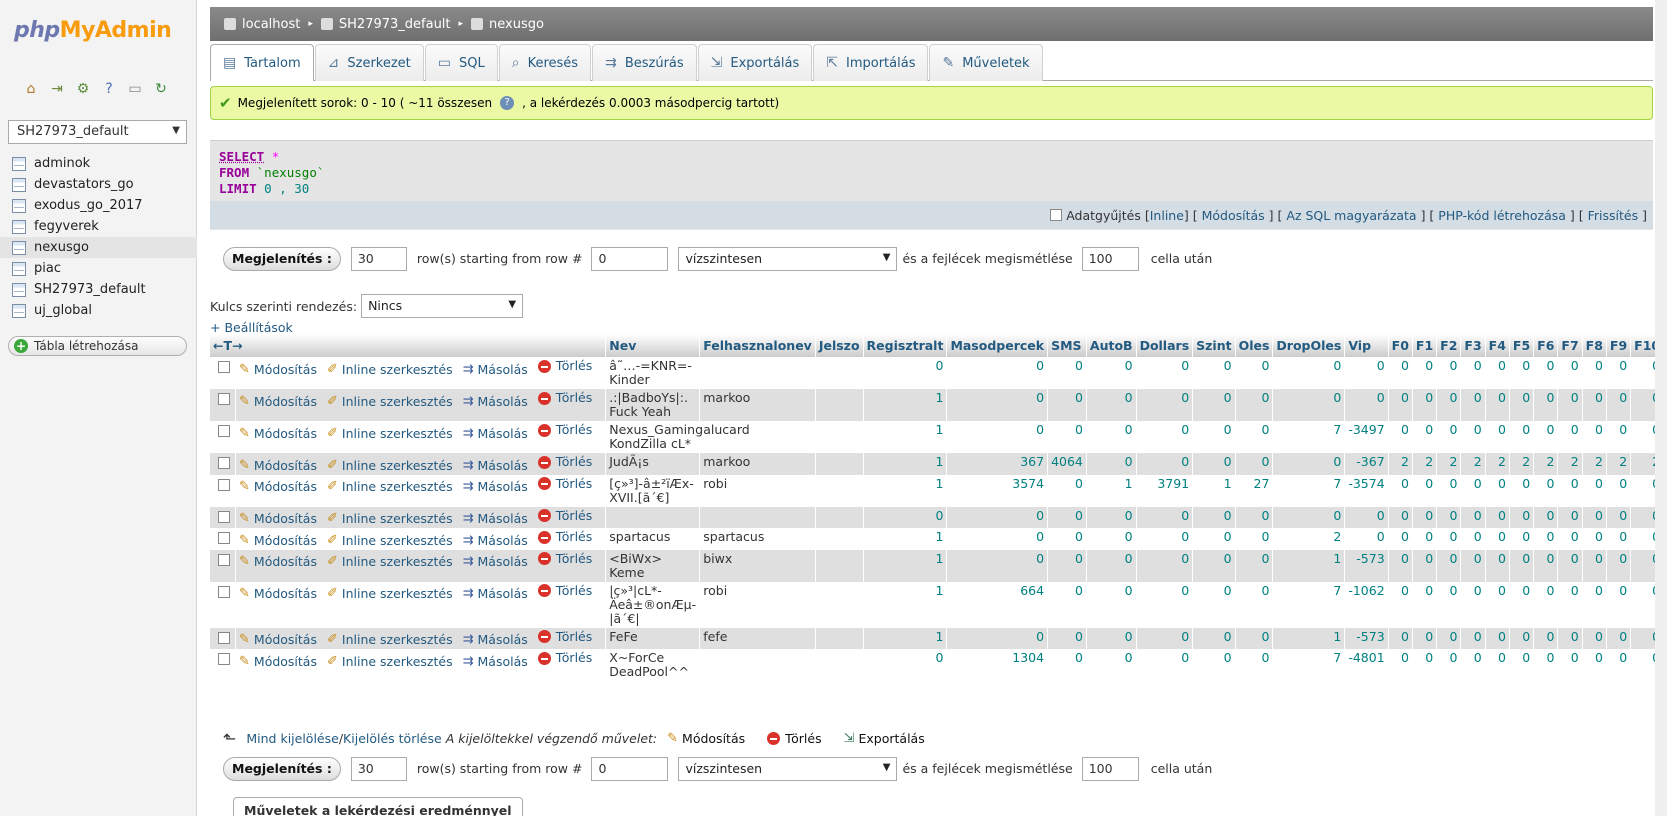 The width and height of the screenshot is (1667, 816). What do you see at coordinates (97, 132) in the screenshot?
I see `database-select: SH27973_default ▼` at bounding box center [97, 132].